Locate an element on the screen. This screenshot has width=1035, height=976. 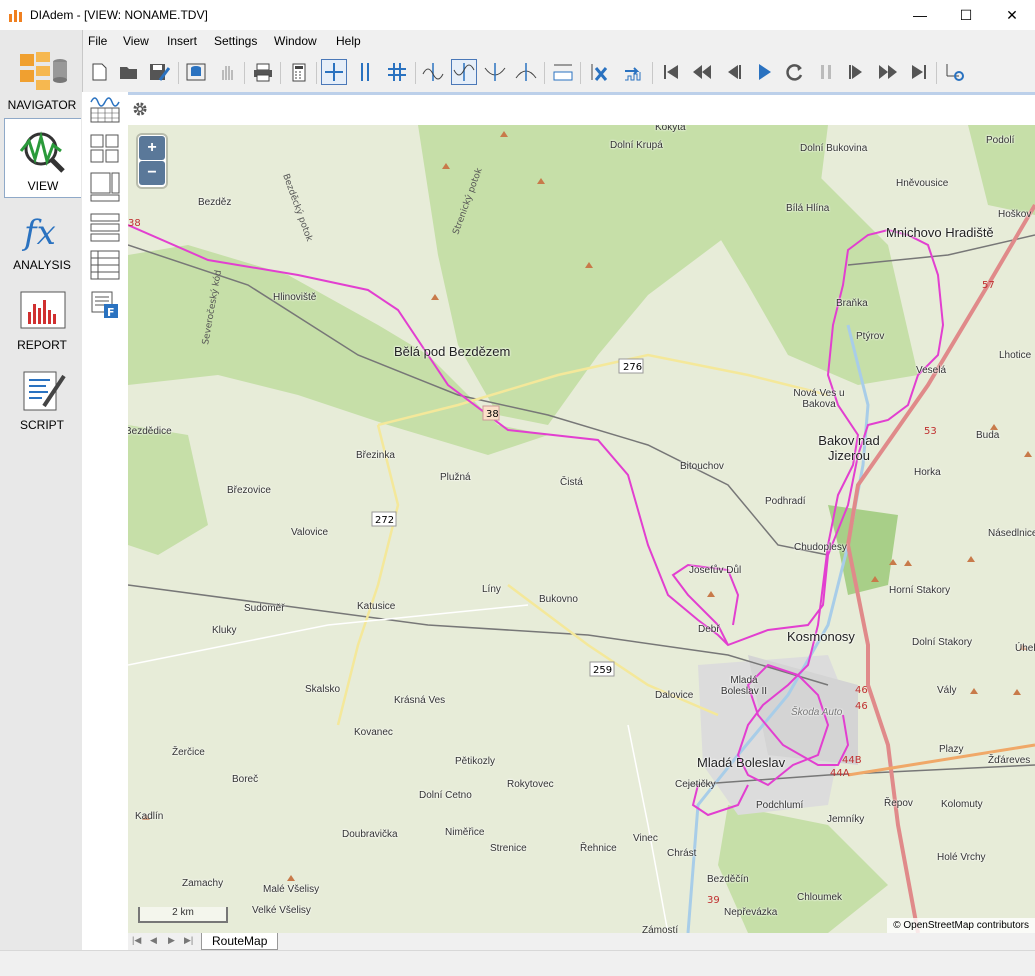
layout-rows-icon is located at coordinates (105, 227).